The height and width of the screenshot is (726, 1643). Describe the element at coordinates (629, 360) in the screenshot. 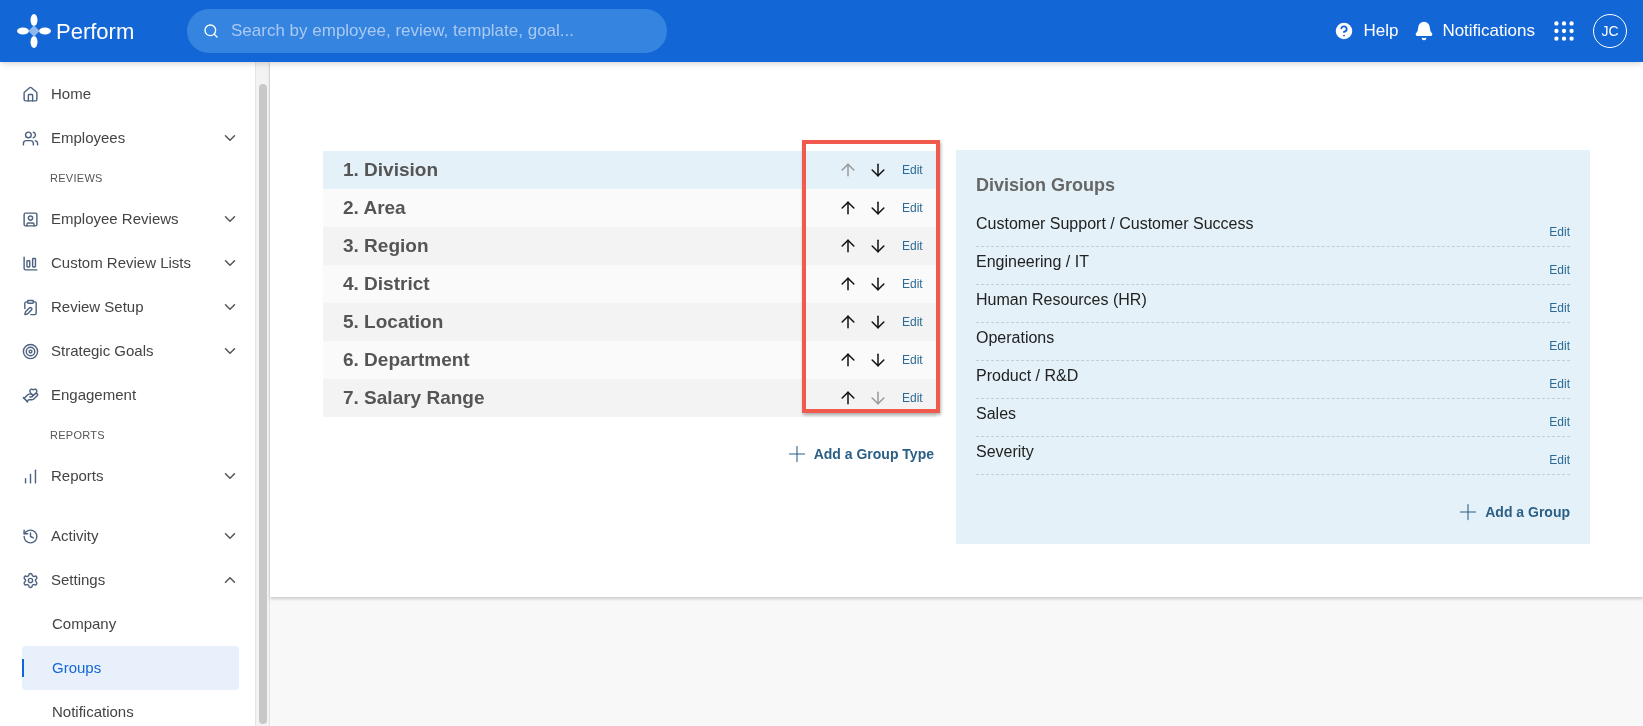

I see `group-type-row: 6. Department Edit` at that location.